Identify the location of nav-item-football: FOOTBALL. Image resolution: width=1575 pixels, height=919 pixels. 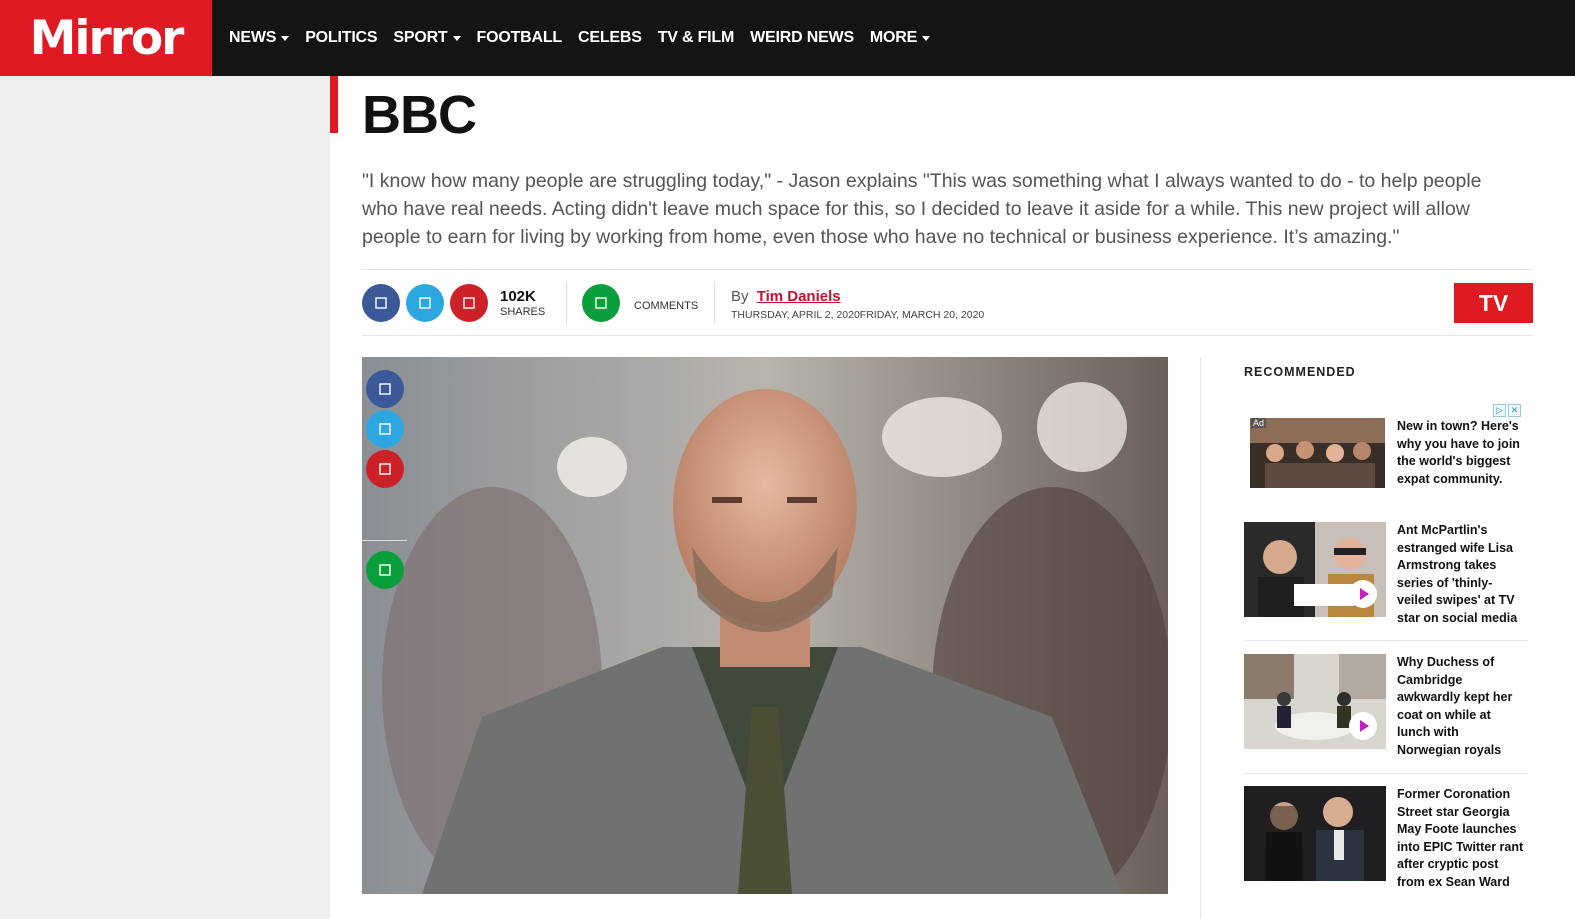
(520, 38).